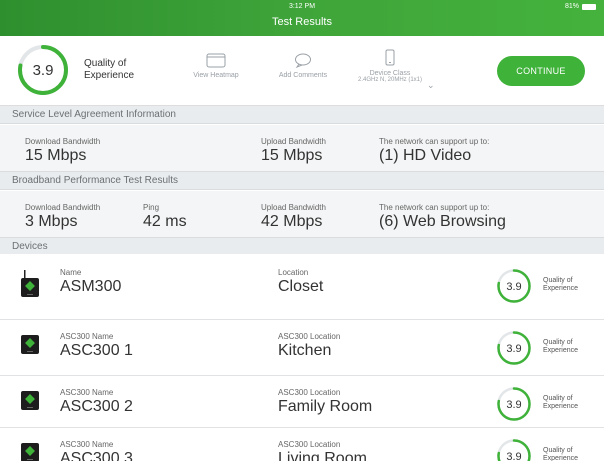 The height and width of the screenshot is (461, 604). I want to click on sla-upload-label: Upload Bandwidth, so click(293, 141).